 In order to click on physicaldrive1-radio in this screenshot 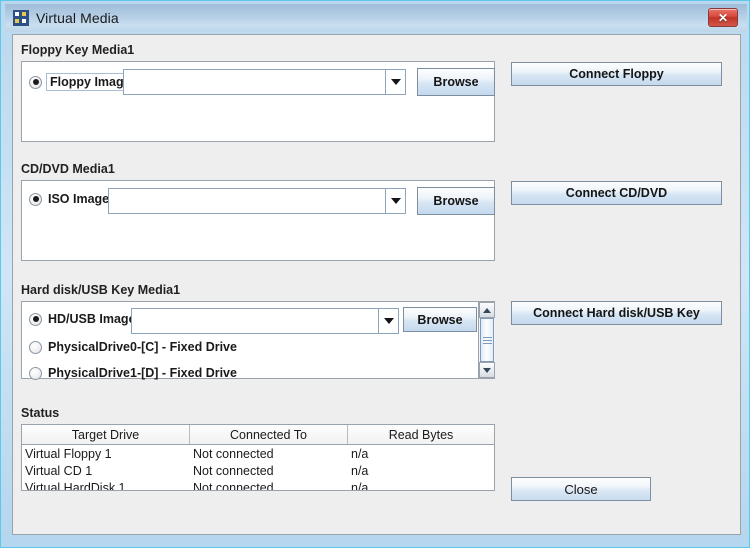, I will do `click(35, 373)`.